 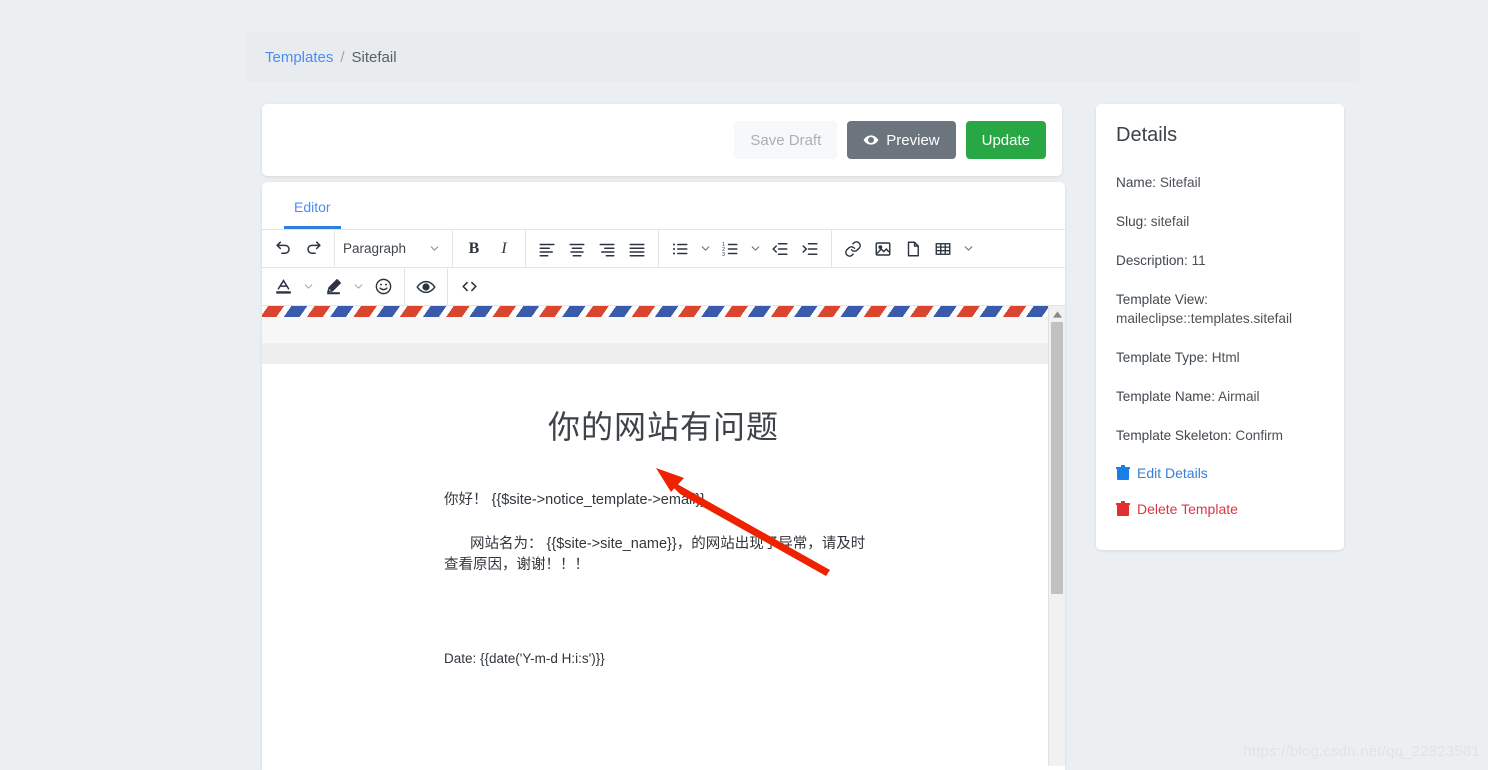 What do you see at coordinates (1180, 182) in the screenshot?
I see `detail-value: Sitefail` at bounding box center [1180, 182].